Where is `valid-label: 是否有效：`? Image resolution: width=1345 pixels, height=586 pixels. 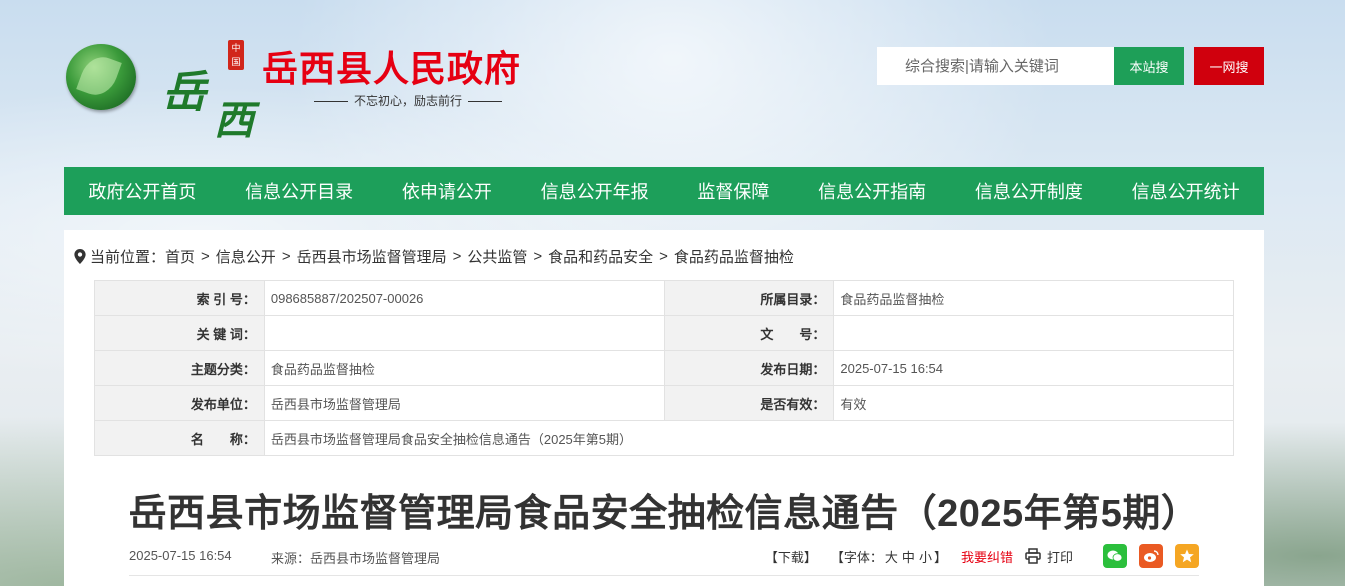 valid-label: 是否有效： is located at coordinates (749, 403).